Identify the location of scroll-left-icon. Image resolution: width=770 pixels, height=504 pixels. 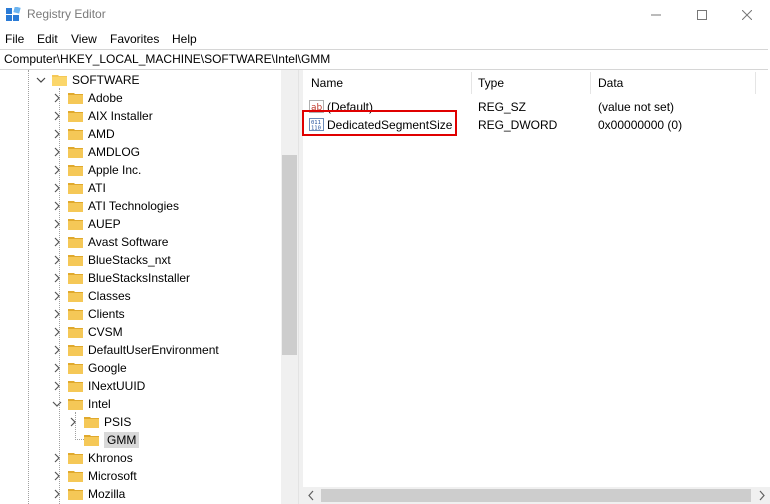
(311, 495).